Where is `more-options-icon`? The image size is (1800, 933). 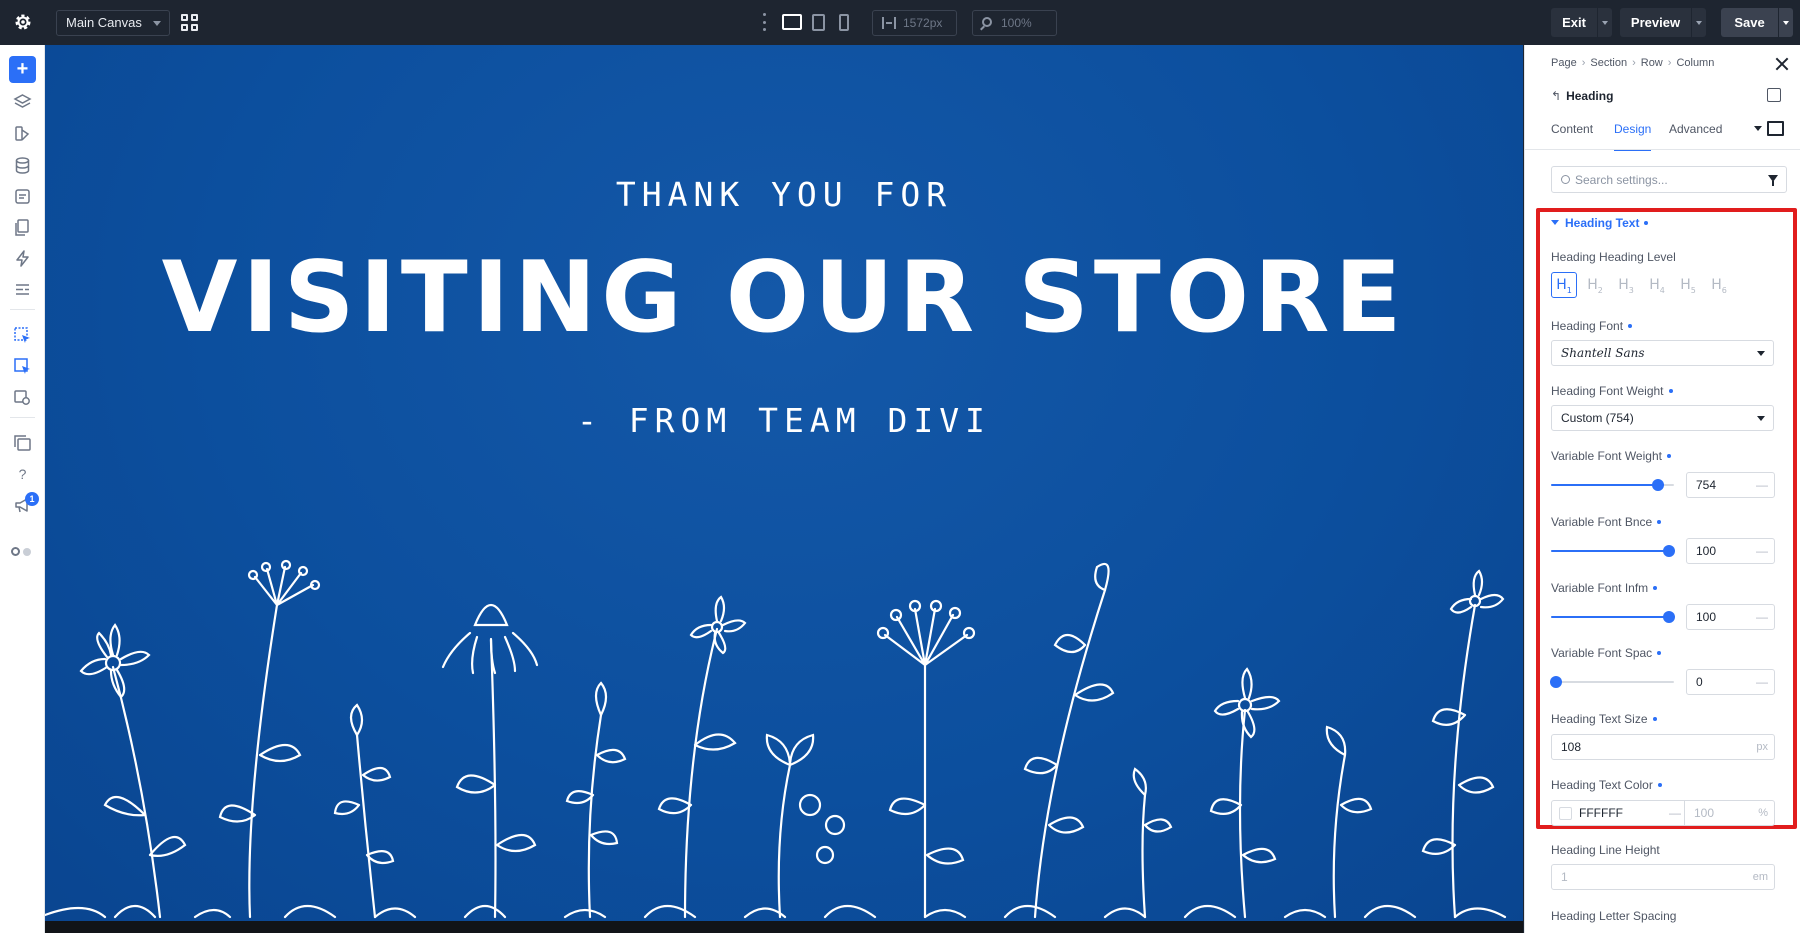
more-options-icon is located at coordinates (765, 22).